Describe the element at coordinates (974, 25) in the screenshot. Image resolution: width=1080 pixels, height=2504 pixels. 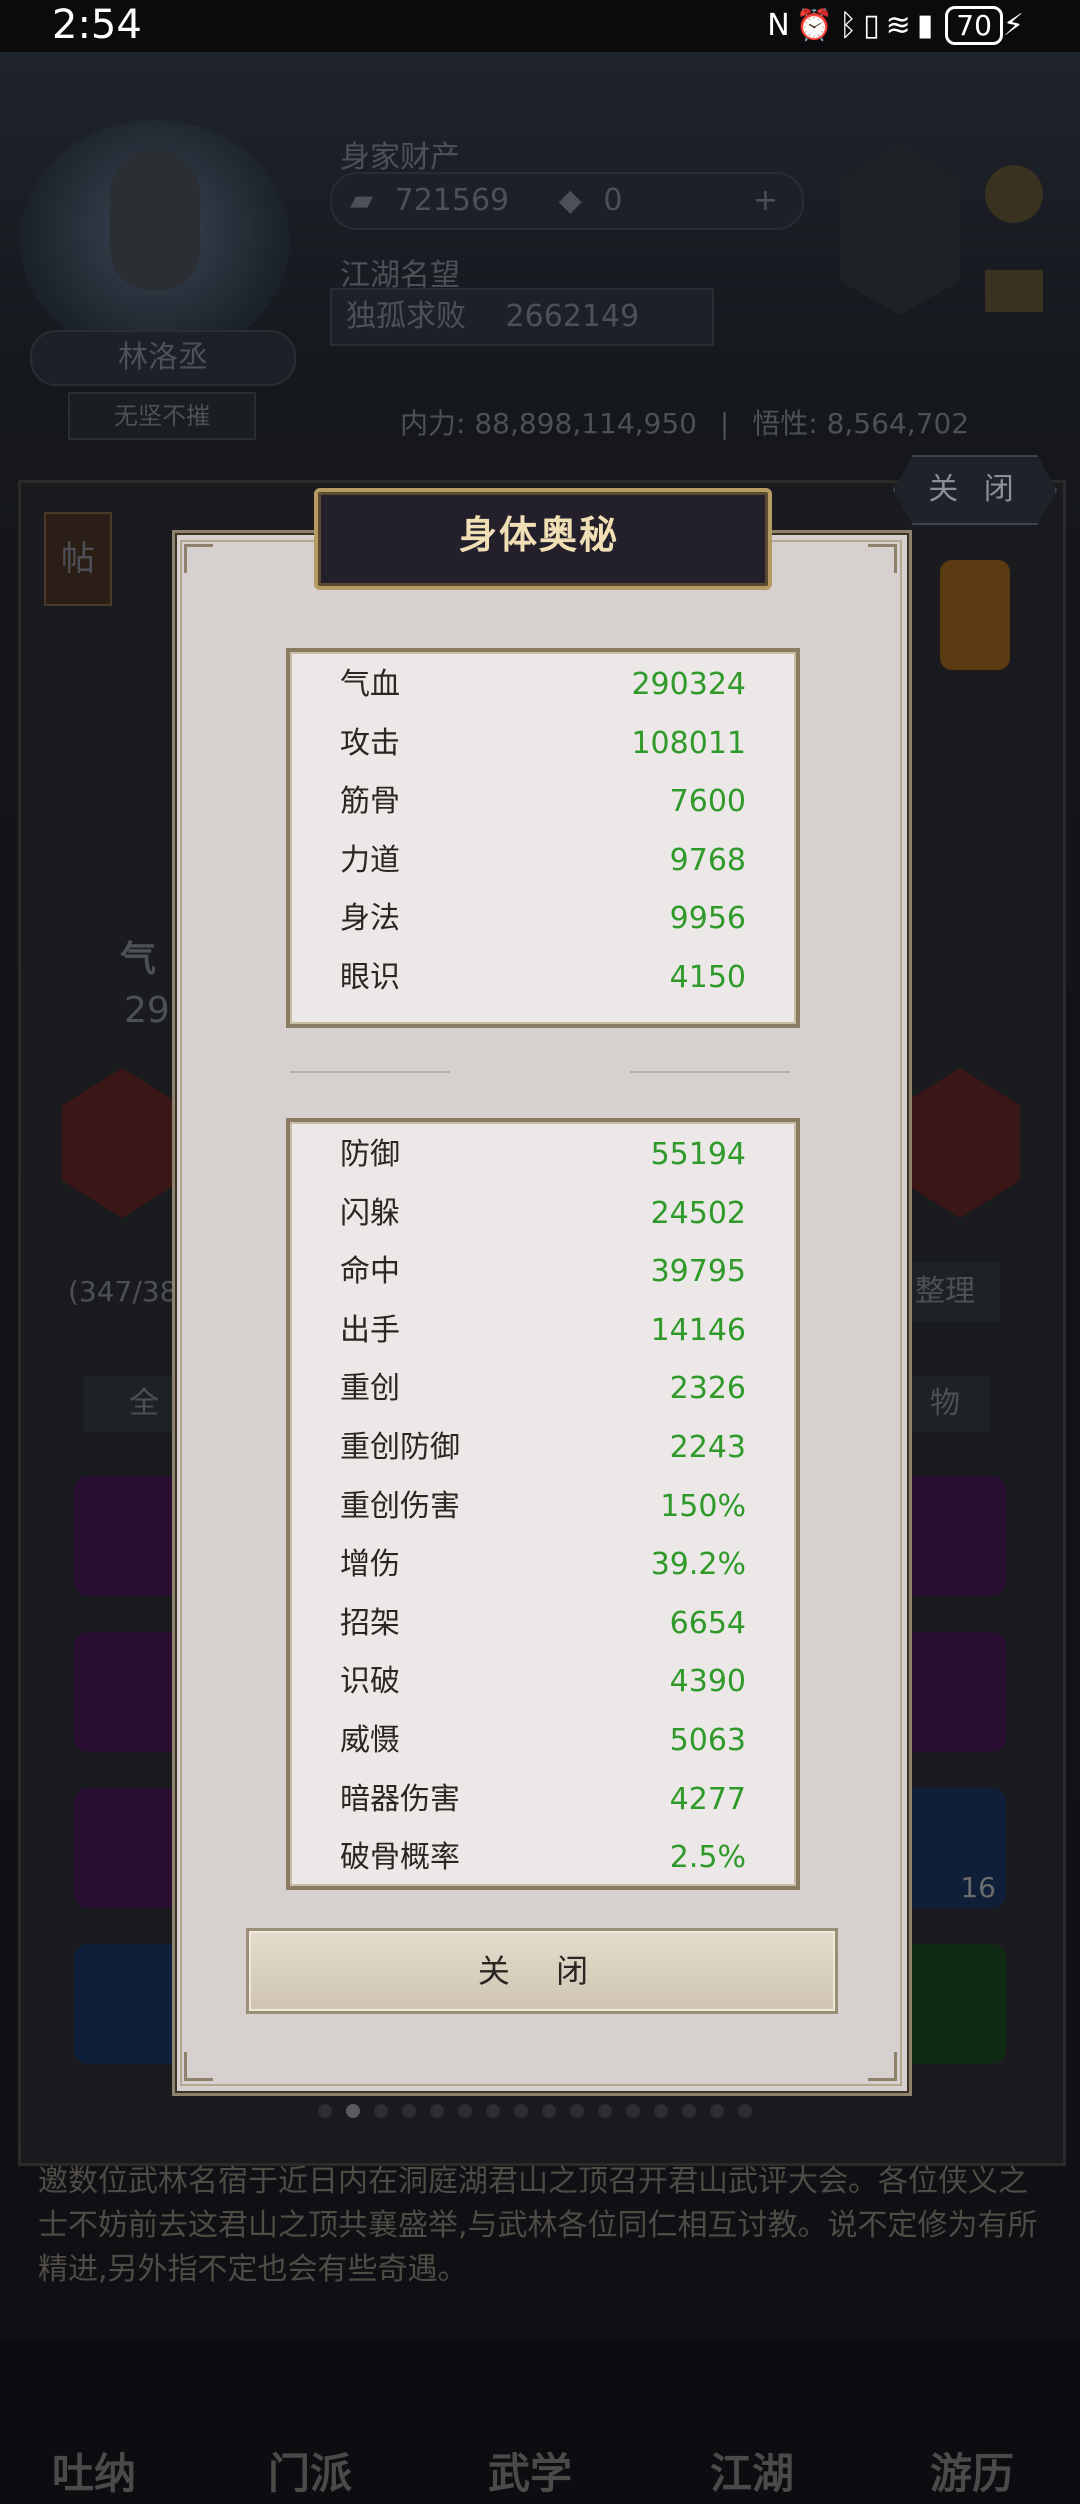
I see `battery-indicator: 70` at that location.